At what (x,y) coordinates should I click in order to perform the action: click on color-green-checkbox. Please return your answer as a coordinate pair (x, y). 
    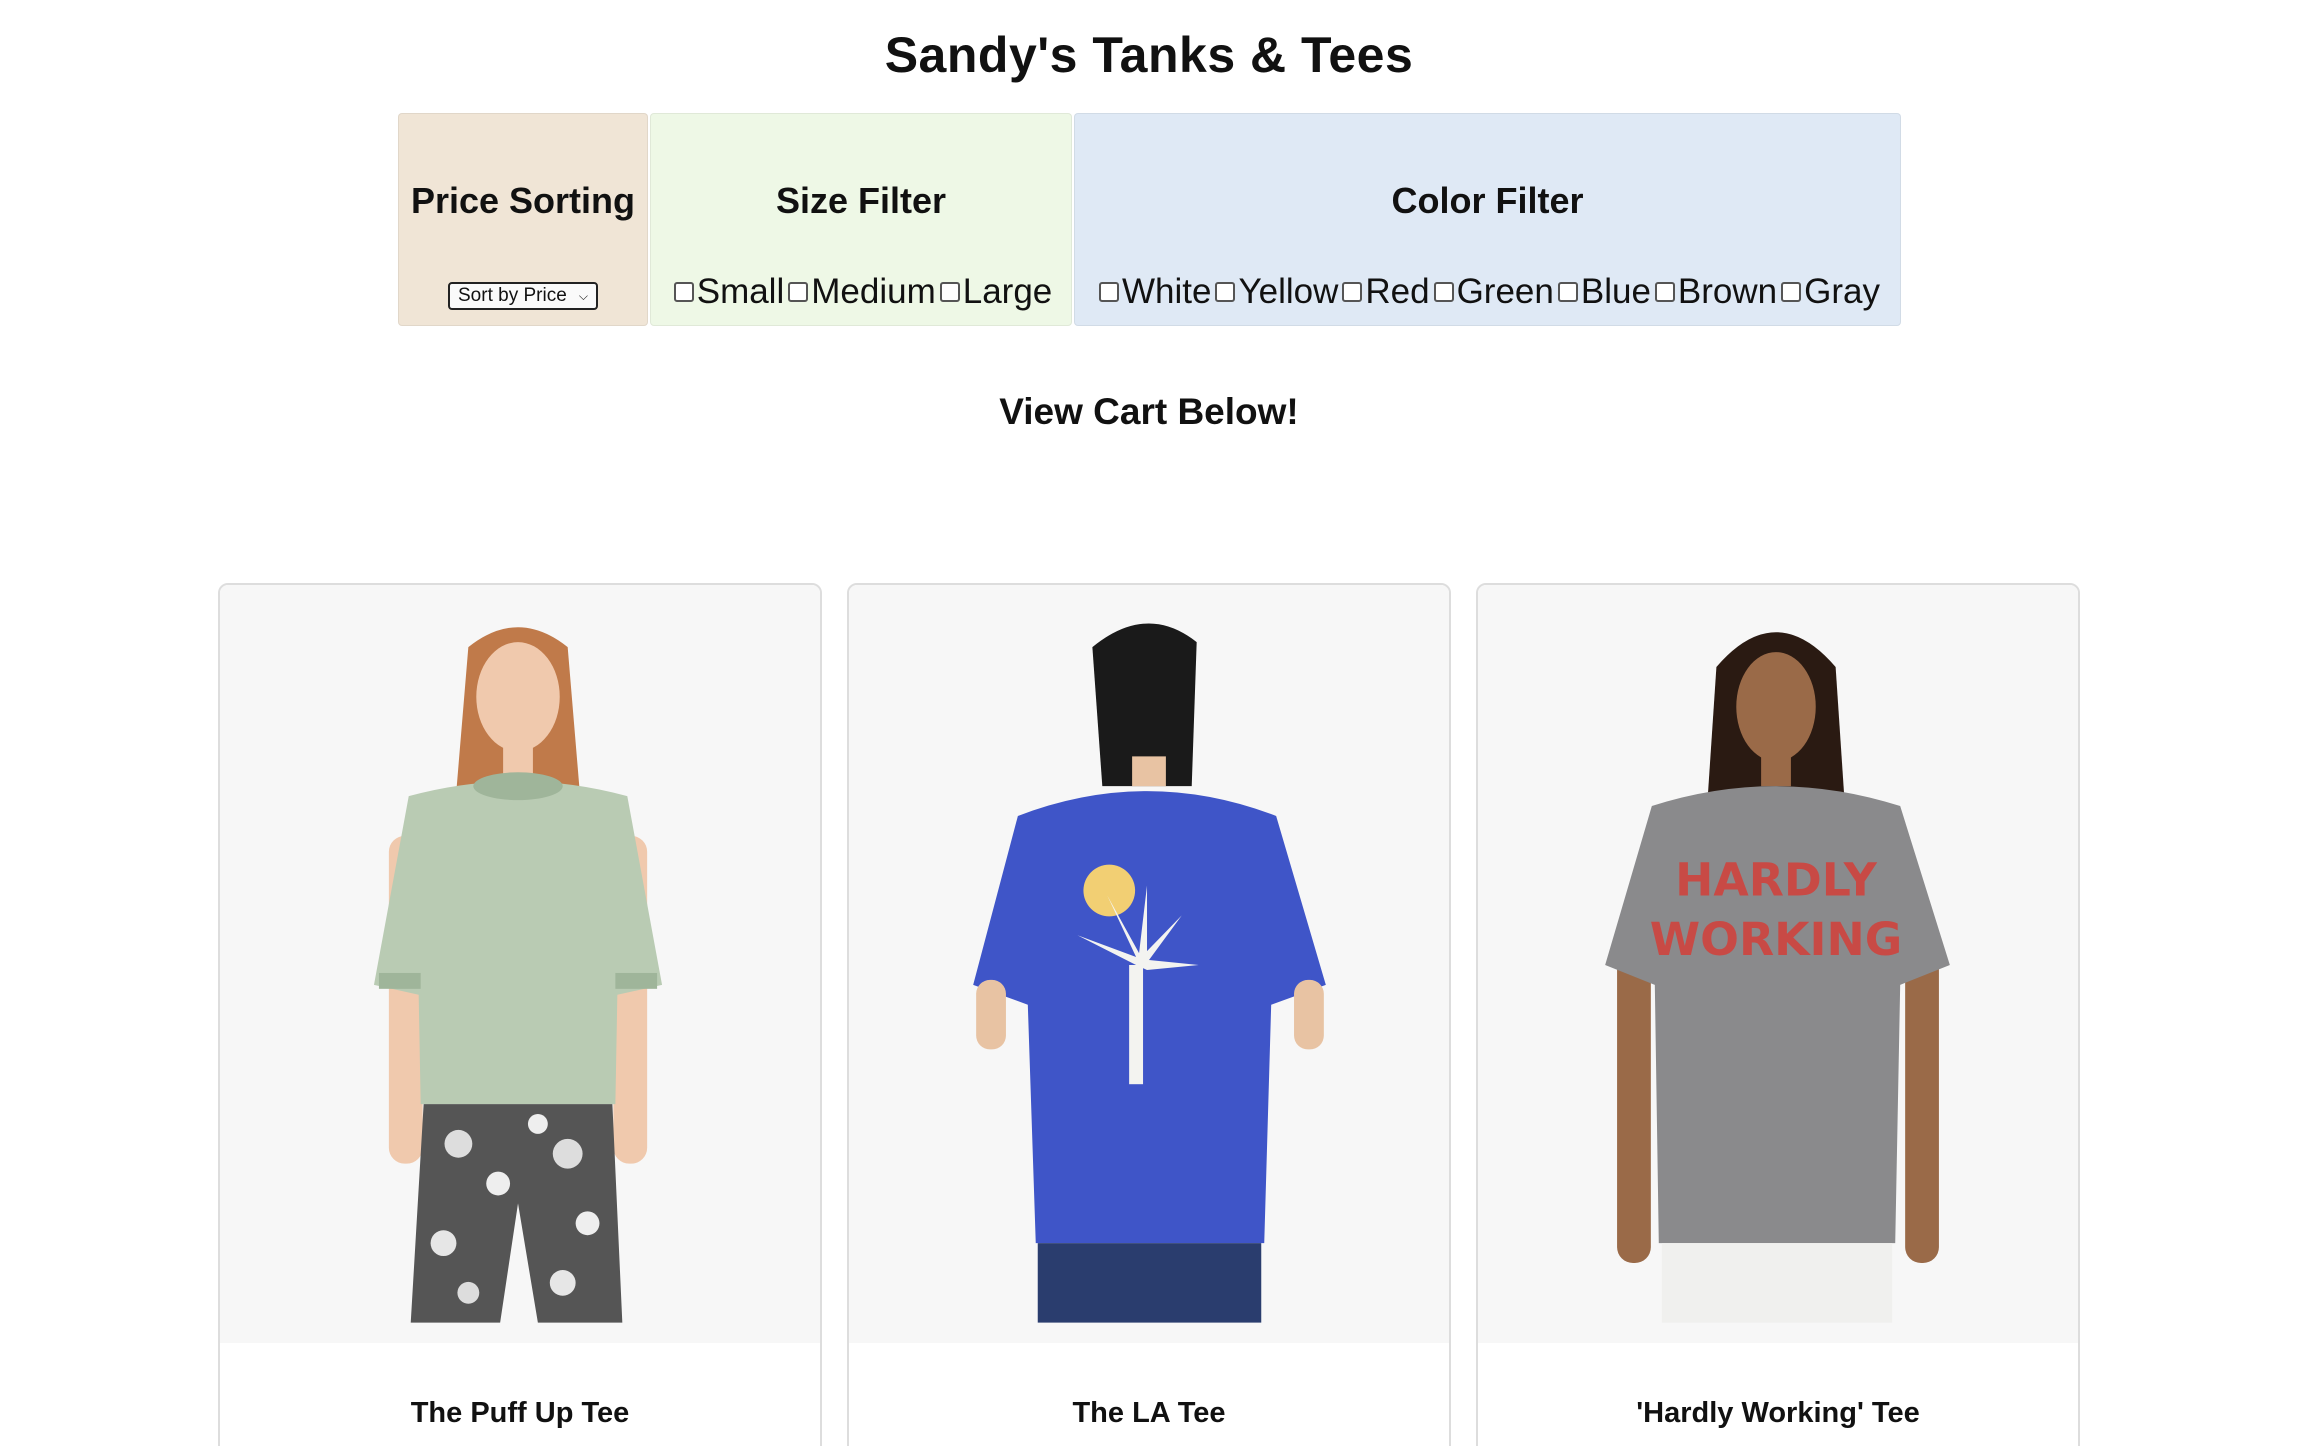
    Looking at the image, I should click on (1443, 292).